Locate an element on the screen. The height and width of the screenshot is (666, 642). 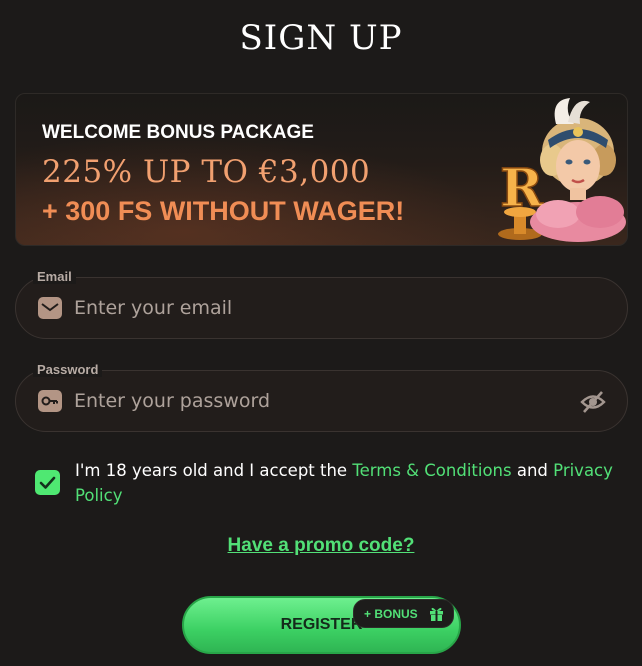
promo-code-link: Have a promo code? is located at coordinates (321, 546).